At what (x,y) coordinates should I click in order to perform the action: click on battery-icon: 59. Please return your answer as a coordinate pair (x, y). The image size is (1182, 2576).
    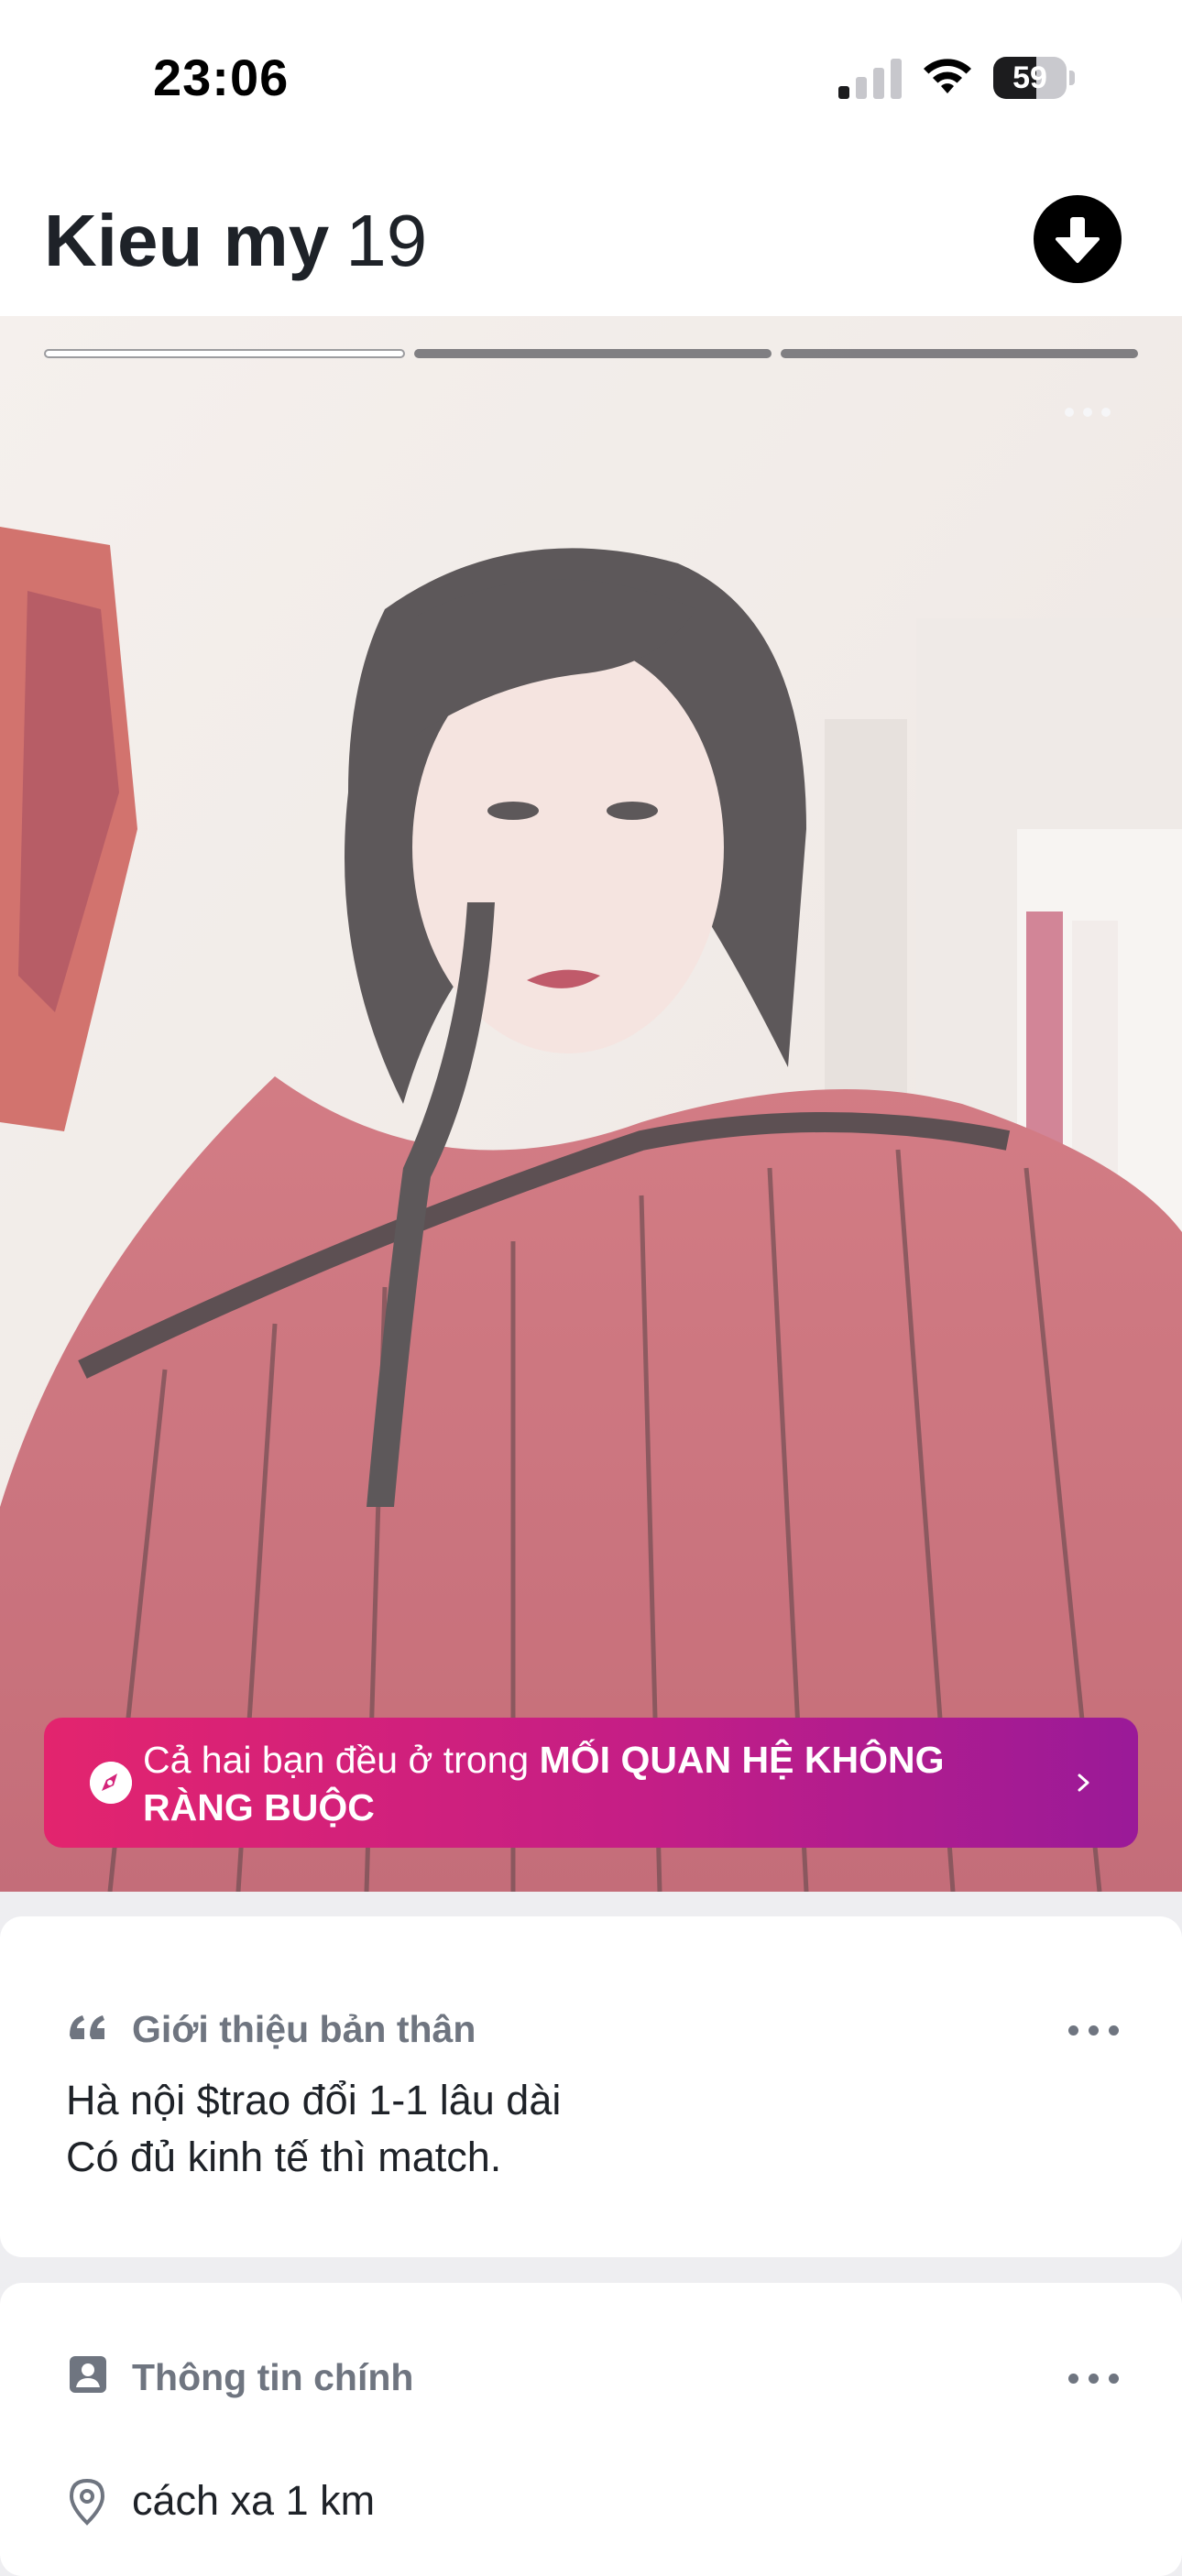
    Looking at the image, I should click on (1035, 78).